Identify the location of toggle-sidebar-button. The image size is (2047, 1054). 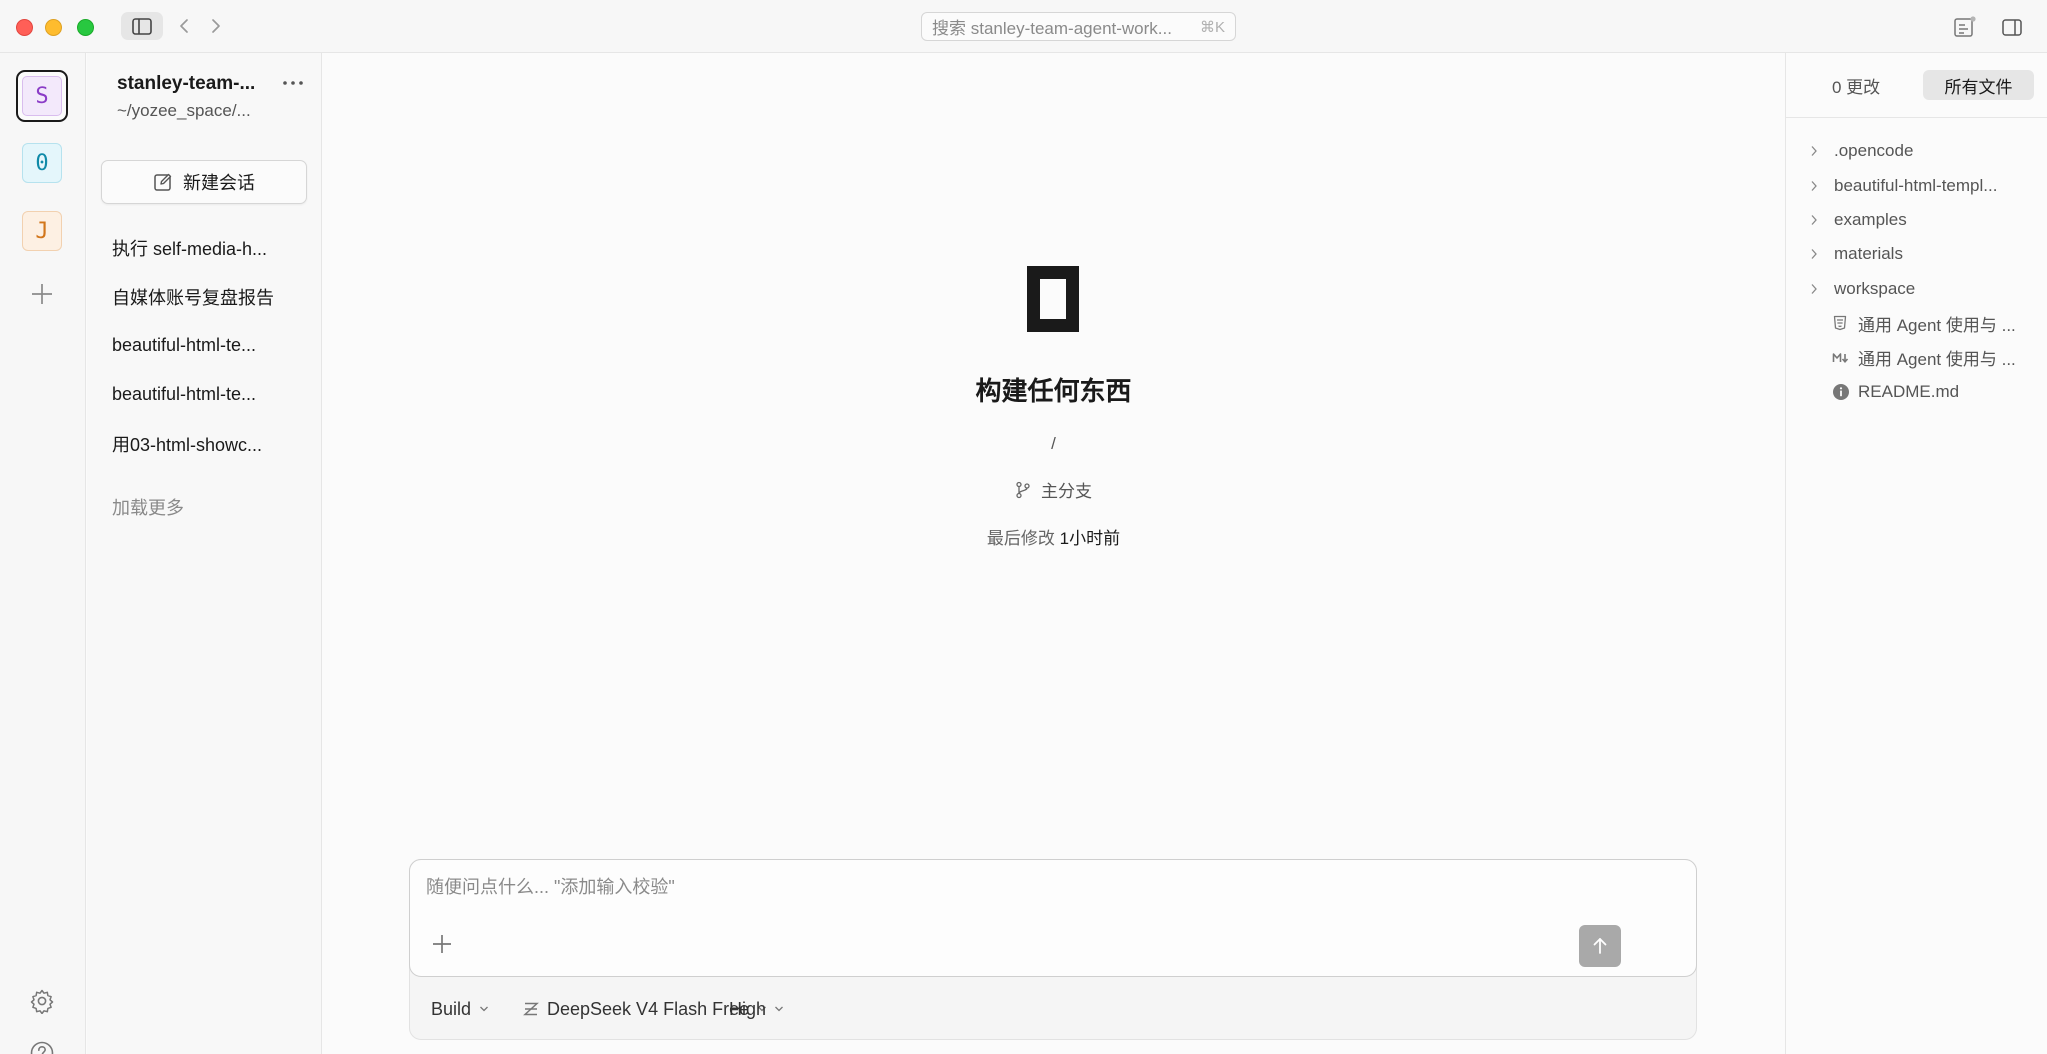
(142, 26).